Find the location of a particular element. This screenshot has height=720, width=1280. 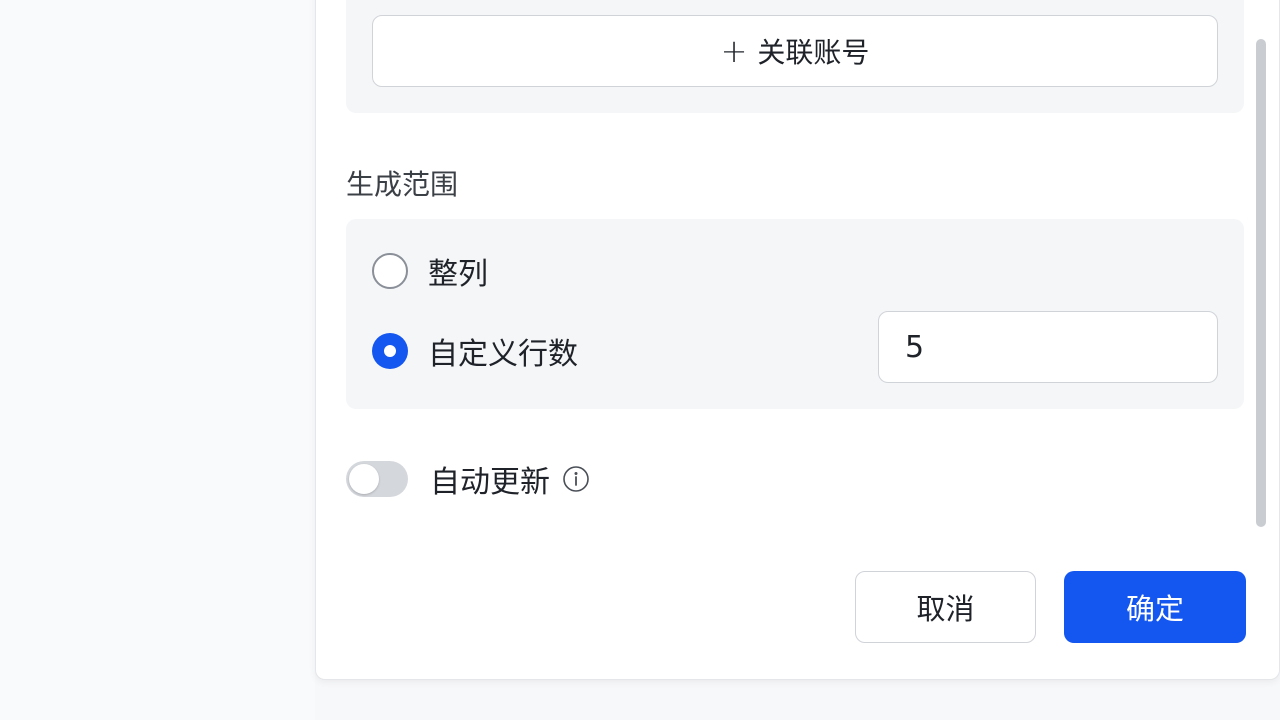

auto-update-label: 自动更新 is located at coordinates (490, 482).